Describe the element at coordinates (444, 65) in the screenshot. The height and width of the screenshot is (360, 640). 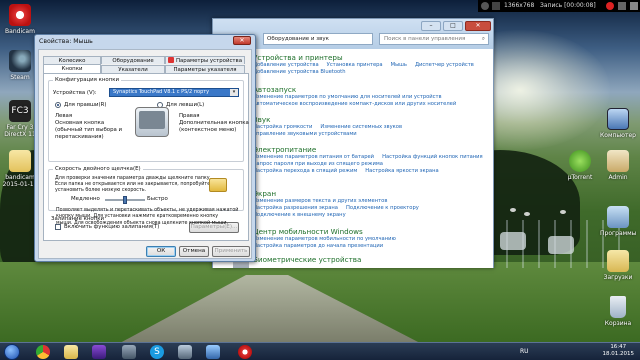
I see `link-device-manager: Диспетчер устройств` at that location.